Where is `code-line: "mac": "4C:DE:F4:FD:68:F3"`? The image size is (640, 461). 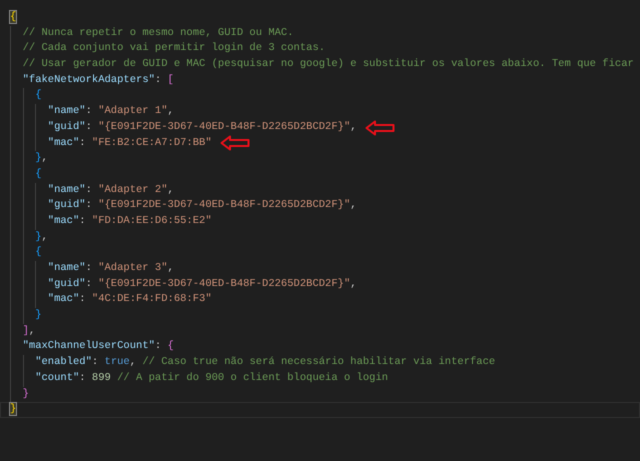 code-line: "mac": "4C:DE:F4:FD:68:F3" is located at coordinates (130, 300).